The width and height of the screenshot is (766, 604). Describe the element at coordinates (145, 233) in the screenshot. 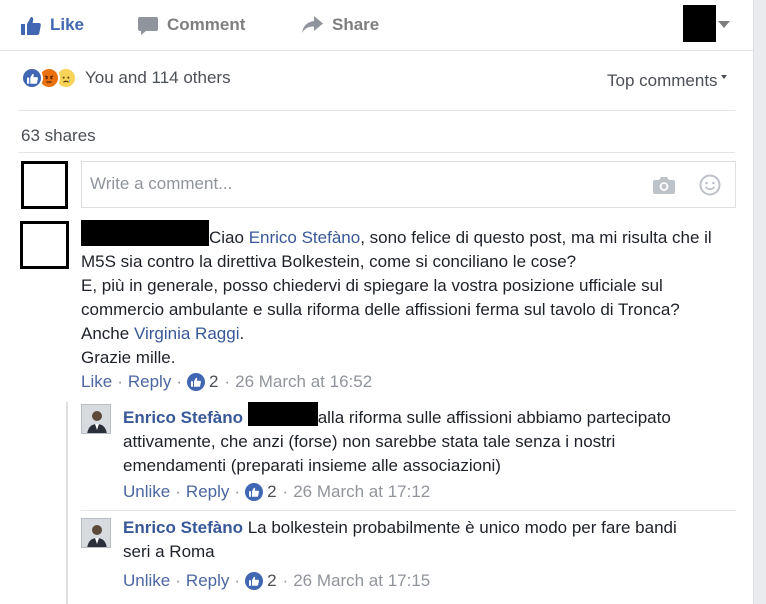

I see `redacted-commenter-name` at that location.